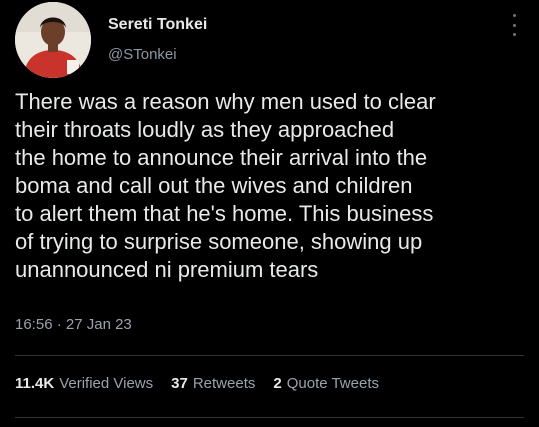  Describe the element at coordinates (205, 129) in the screenshot. I see `tweet-line: their throats loudly as they approached` at that location.